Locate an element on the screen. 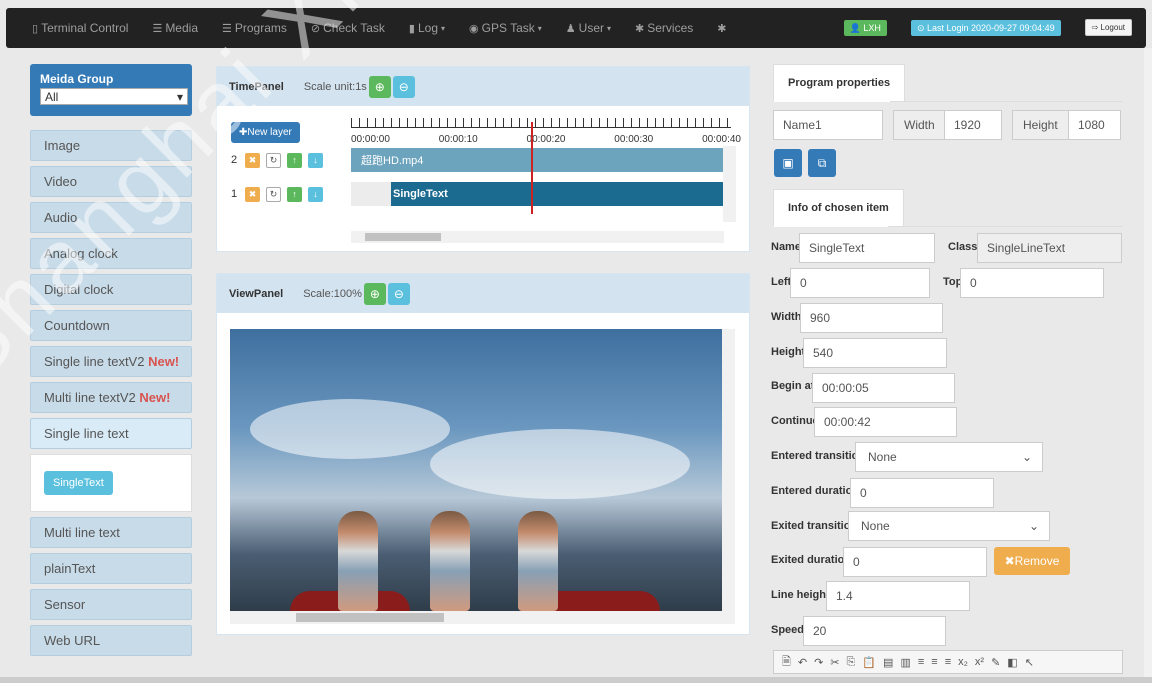  align-right-icon: ≡ is located at coordinates (948, 662).